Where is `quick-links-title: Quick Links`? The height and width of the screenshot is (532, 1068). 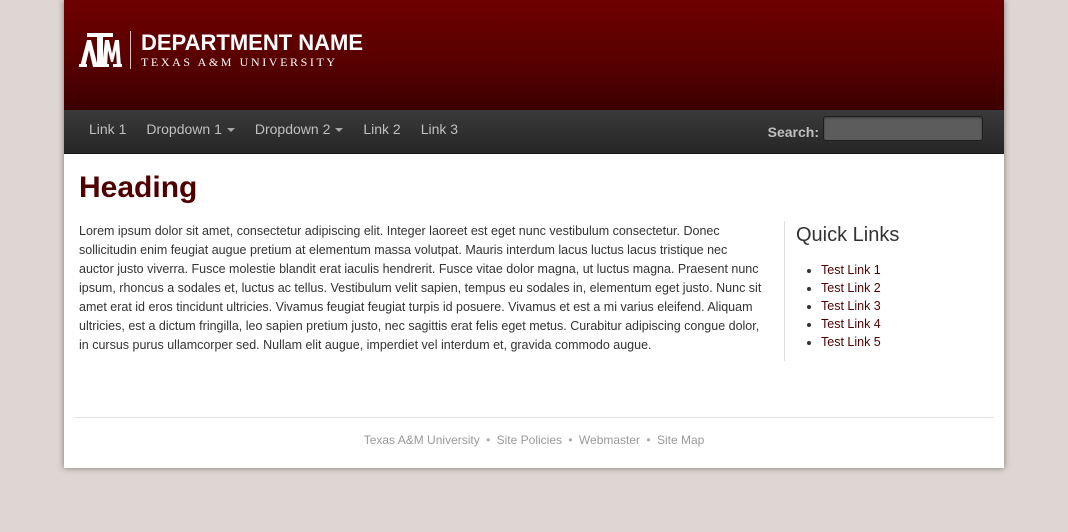
quick-links-title: Quick Links is located at coordinates (848, 235).